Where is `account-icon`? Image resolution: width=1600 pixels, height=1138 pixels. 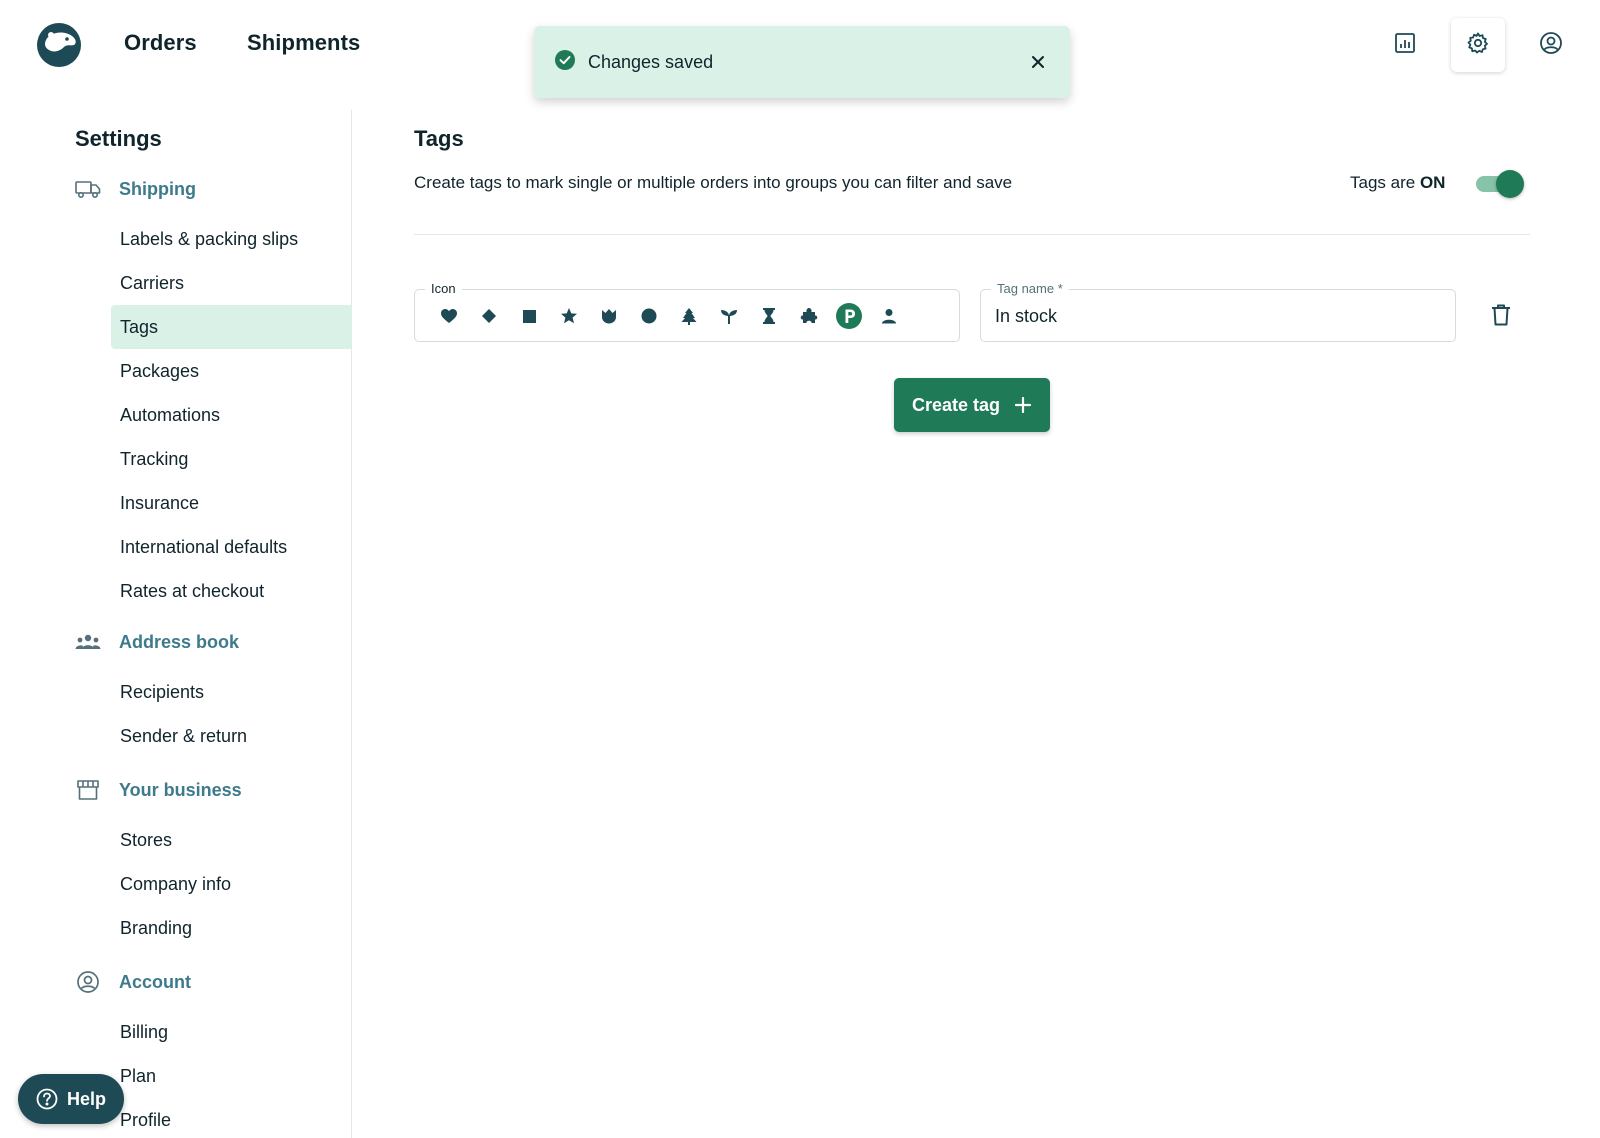 account-icon is located at coordinates (1551, 45).